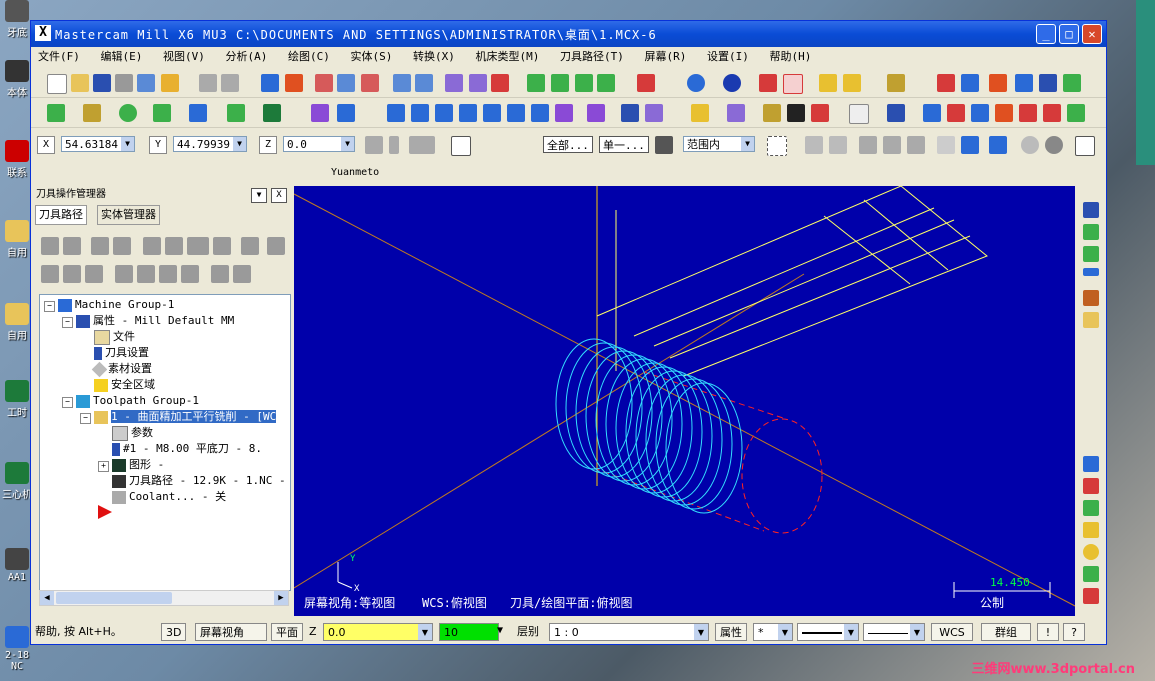  Describe the element at coordinates (1048, 83) in the screenshot. I see `sigma-icon` at that location.